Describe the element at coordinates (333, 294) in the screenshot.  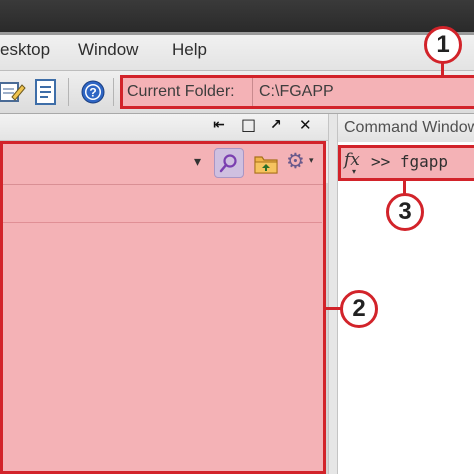
I see `panel-splitter` at that location.